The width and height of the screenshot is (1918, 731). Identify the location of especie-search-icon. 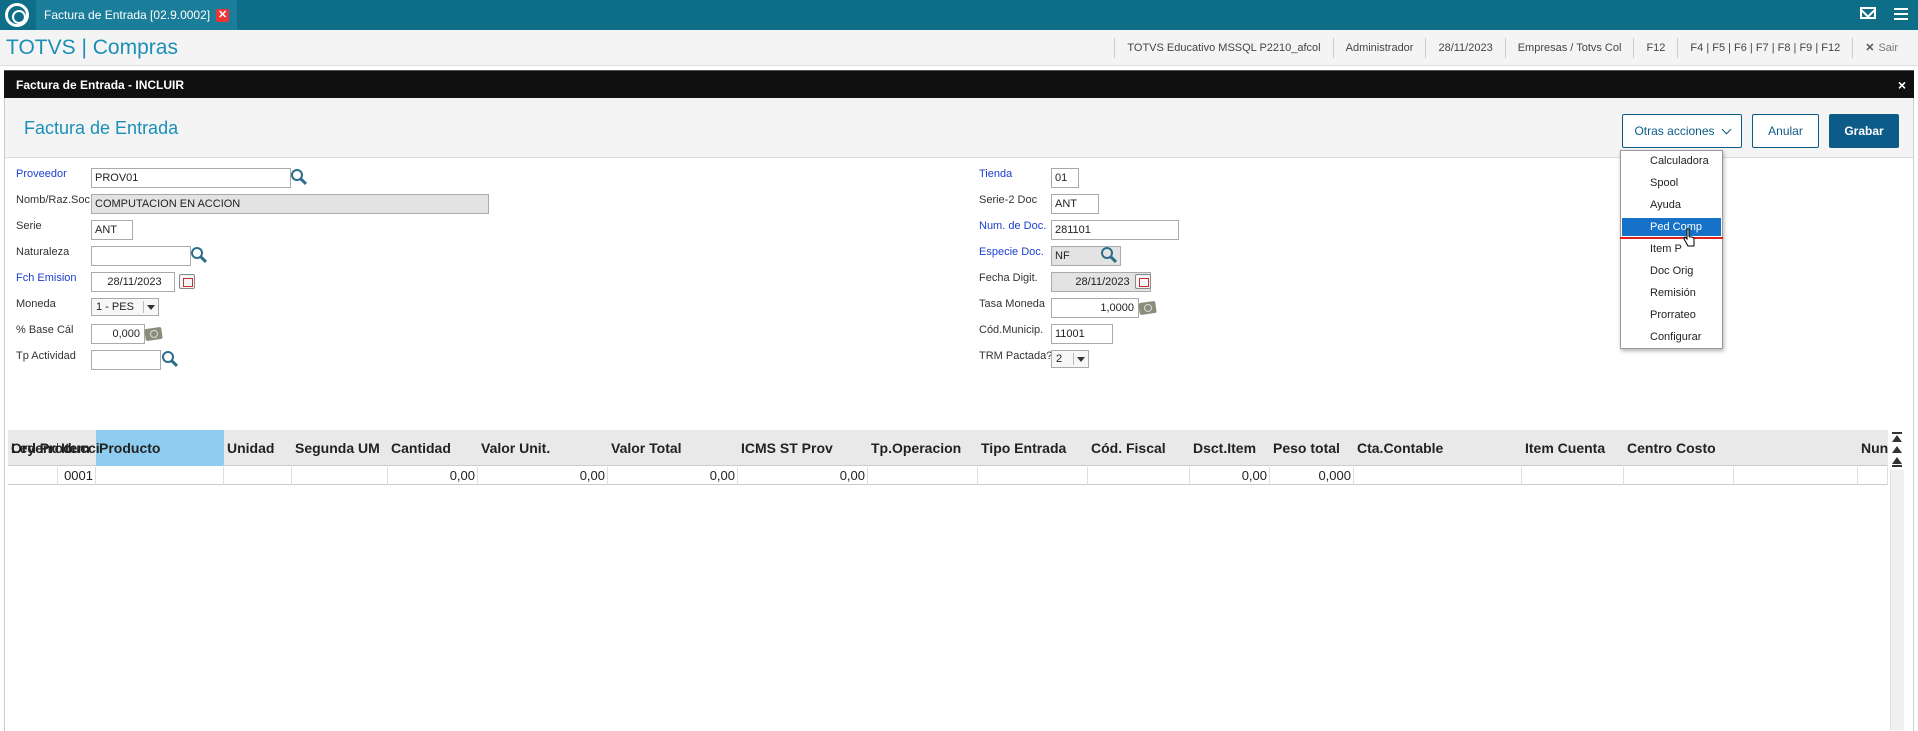
(1107, 253).